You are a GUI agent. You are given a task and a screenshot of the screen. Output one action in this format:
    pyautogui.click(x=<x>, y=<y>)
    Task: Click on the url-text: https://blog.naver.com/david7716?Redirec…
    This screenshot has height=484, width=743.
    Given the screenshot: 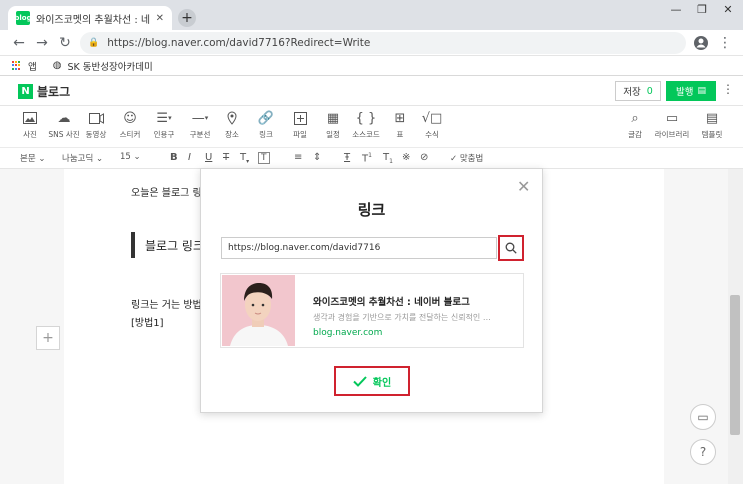 What is the action you would take?
    pyautogui.click(x=239, y=43)
    